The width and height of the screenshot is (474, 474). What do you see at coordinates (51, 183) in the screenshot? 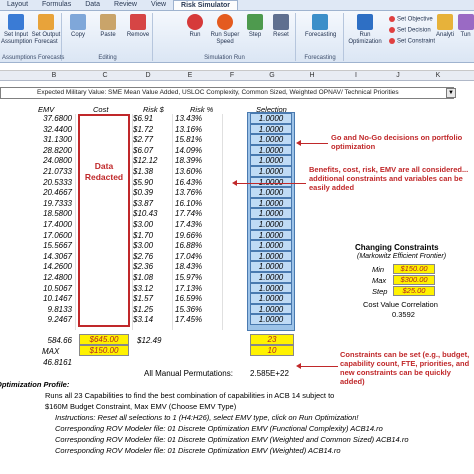
I see `emv-cell: 20.5333` at bounding box center [51, 183].